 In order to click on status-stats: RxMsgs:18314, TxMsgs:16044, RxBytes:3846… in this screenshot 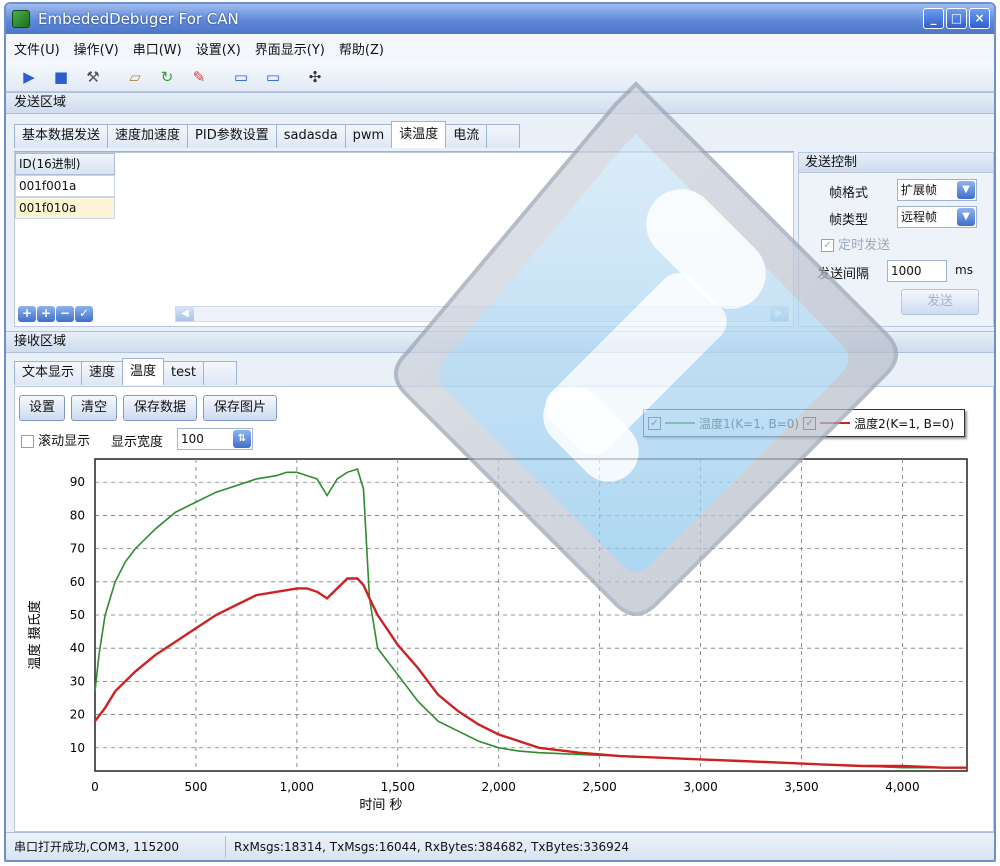, I will do `click(432, 846)`.